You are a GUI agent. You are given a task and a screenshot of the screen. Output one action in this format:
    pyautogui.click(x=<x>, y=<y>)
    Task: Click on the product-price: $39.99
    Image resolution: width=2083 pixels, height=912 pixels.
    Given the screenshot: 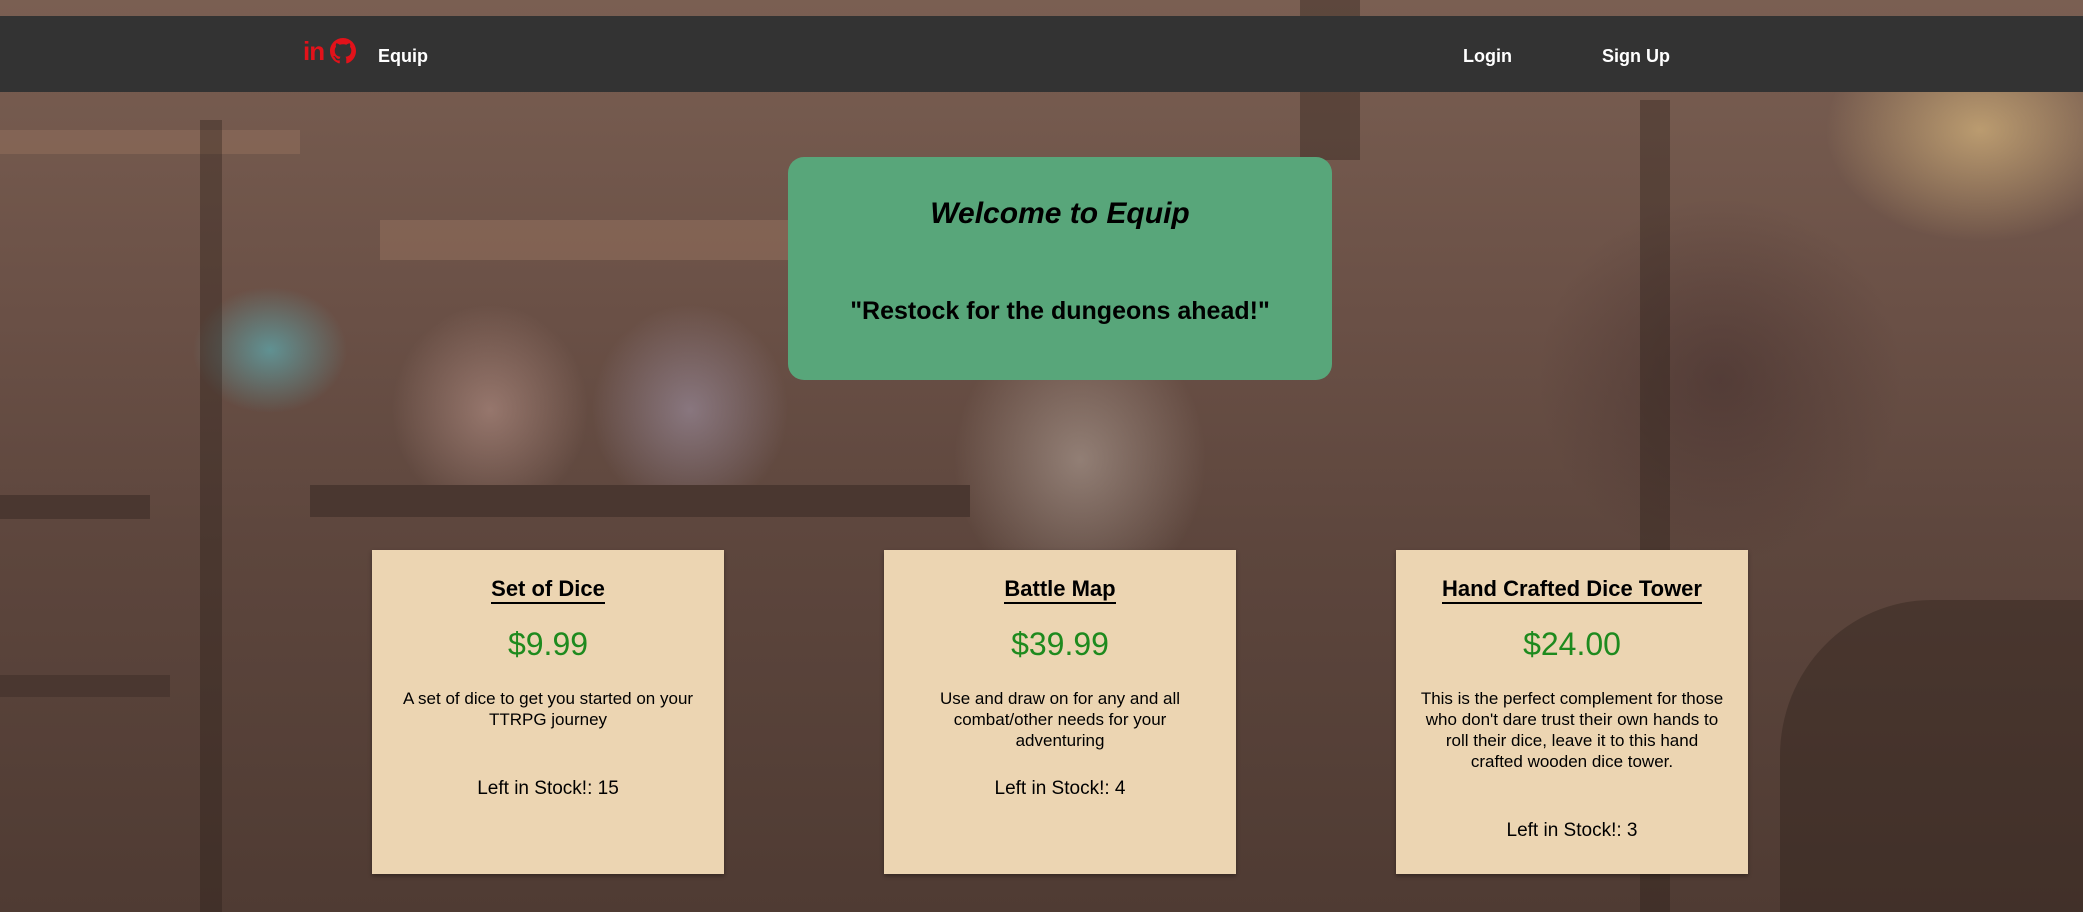 What is the action you would take?
    pyautogui.click(x=1060, y=644)
    